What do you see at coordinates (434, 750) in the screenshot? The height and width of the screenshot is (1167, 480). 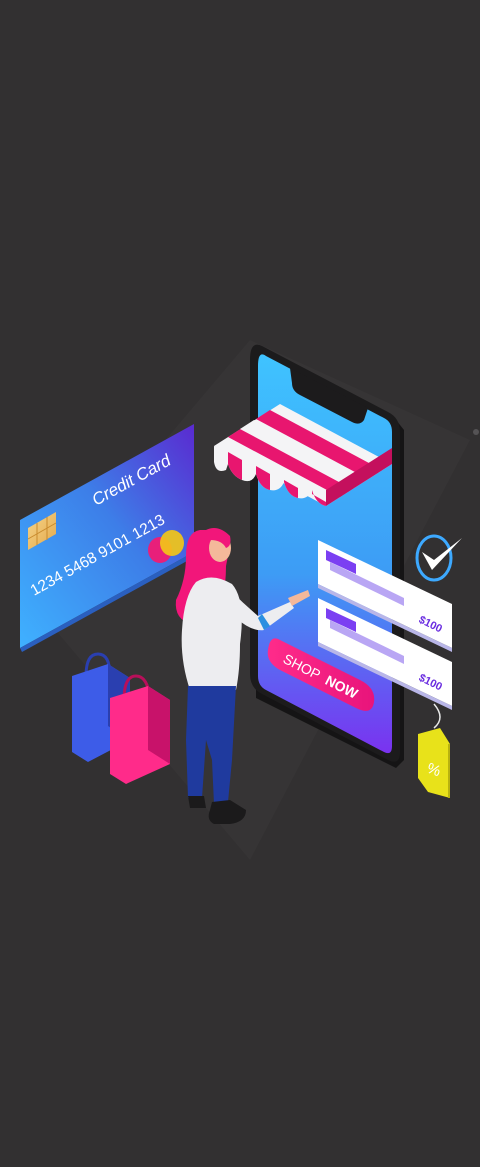 I see `discount-tag-icon: %` at bounding box center [434, 750].